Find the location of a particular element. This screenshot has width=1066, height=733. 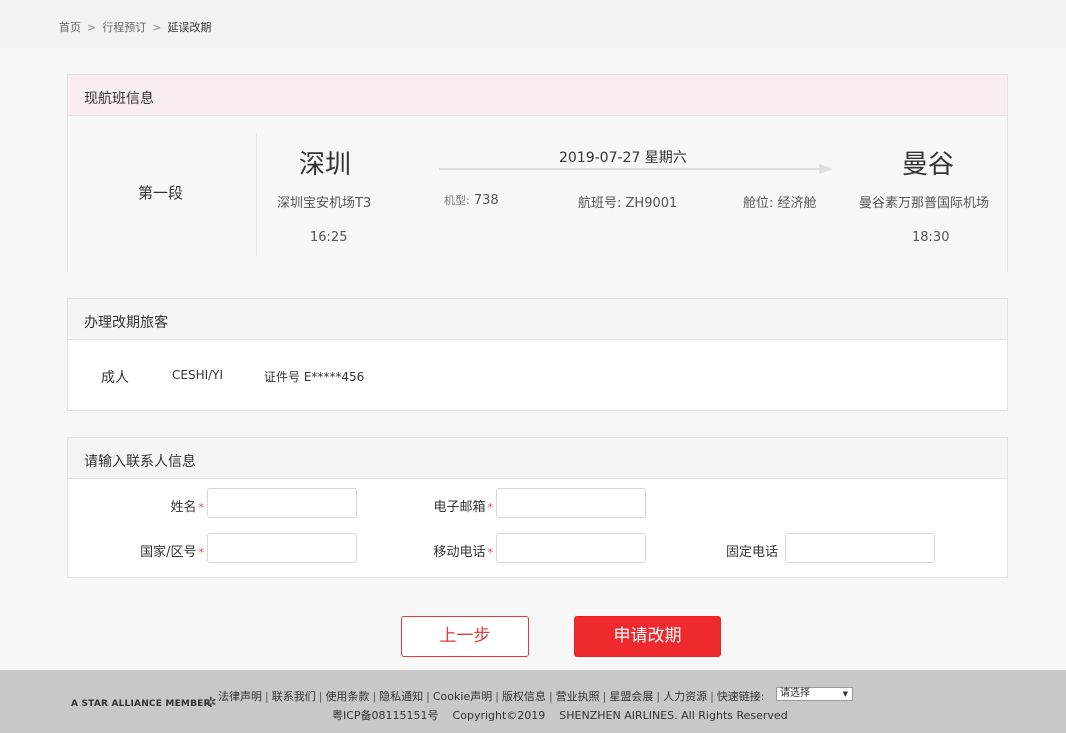

cabin-label: 舱位: is located at coordinates (758, 203).